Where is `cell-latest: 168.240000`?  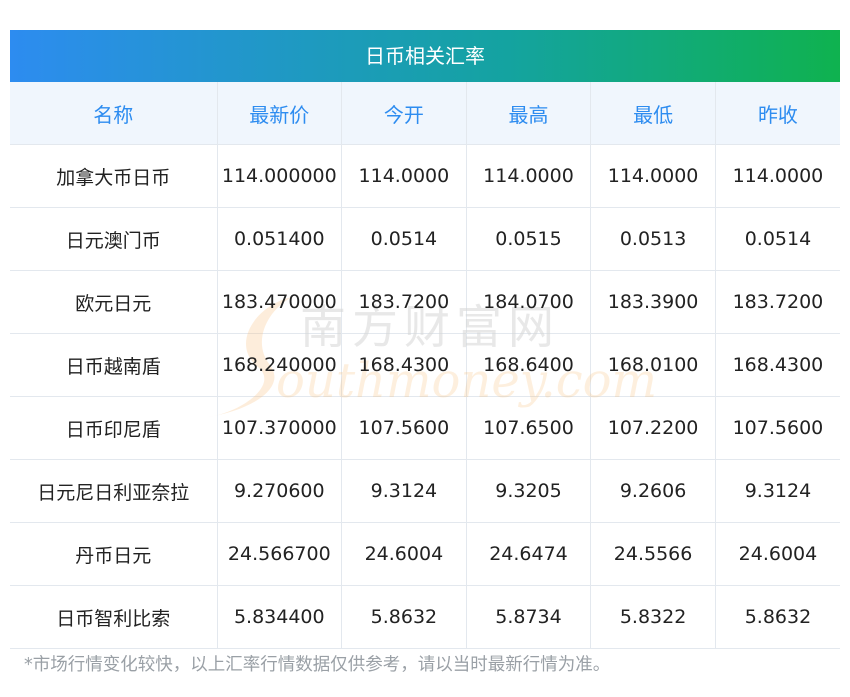 cell-latest: 168.240000 is located at coordinates (280, 365).